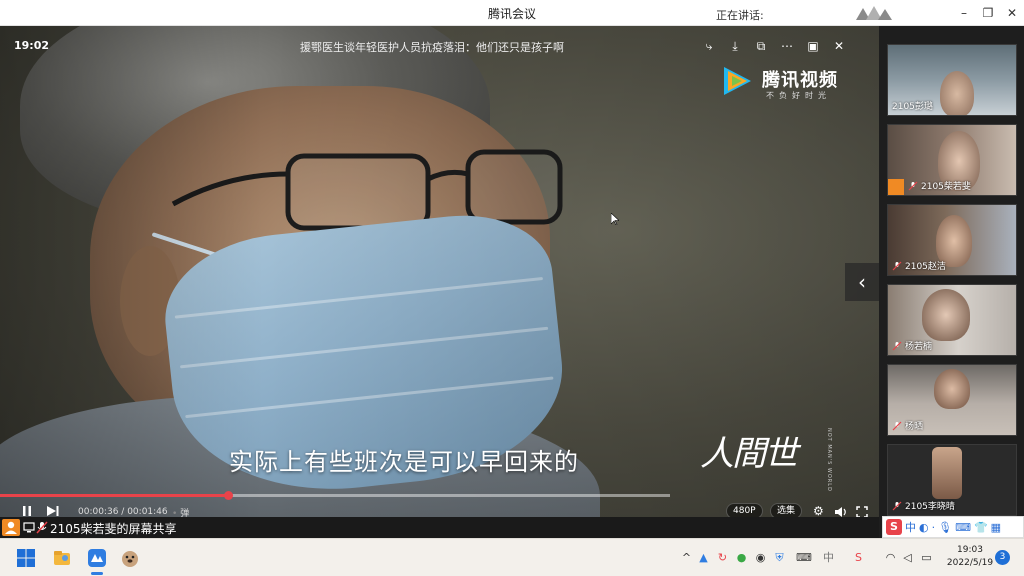  I want to click on participant-name: 2105赵洁, so click(925, 267).